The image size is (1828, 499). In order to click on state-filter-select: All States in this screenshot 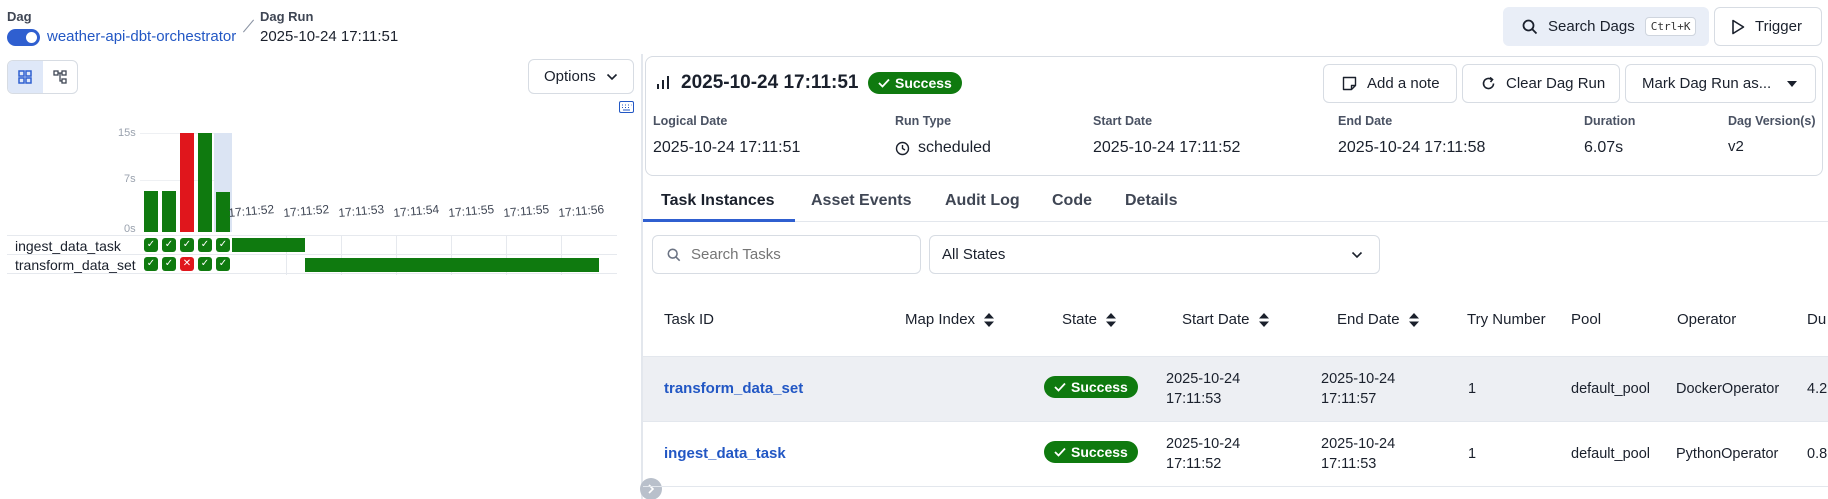, I will do `click(1154, 254)`.